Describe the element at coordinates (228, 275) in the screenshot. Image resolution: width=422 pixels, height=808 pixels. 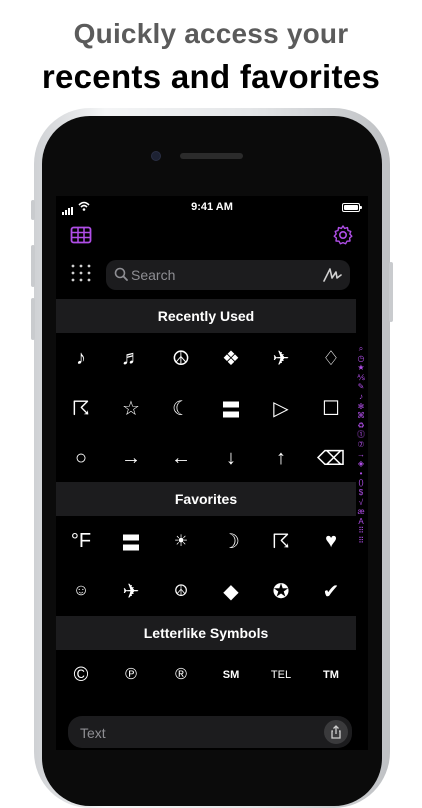
I see `search-bar: Search` at that location.